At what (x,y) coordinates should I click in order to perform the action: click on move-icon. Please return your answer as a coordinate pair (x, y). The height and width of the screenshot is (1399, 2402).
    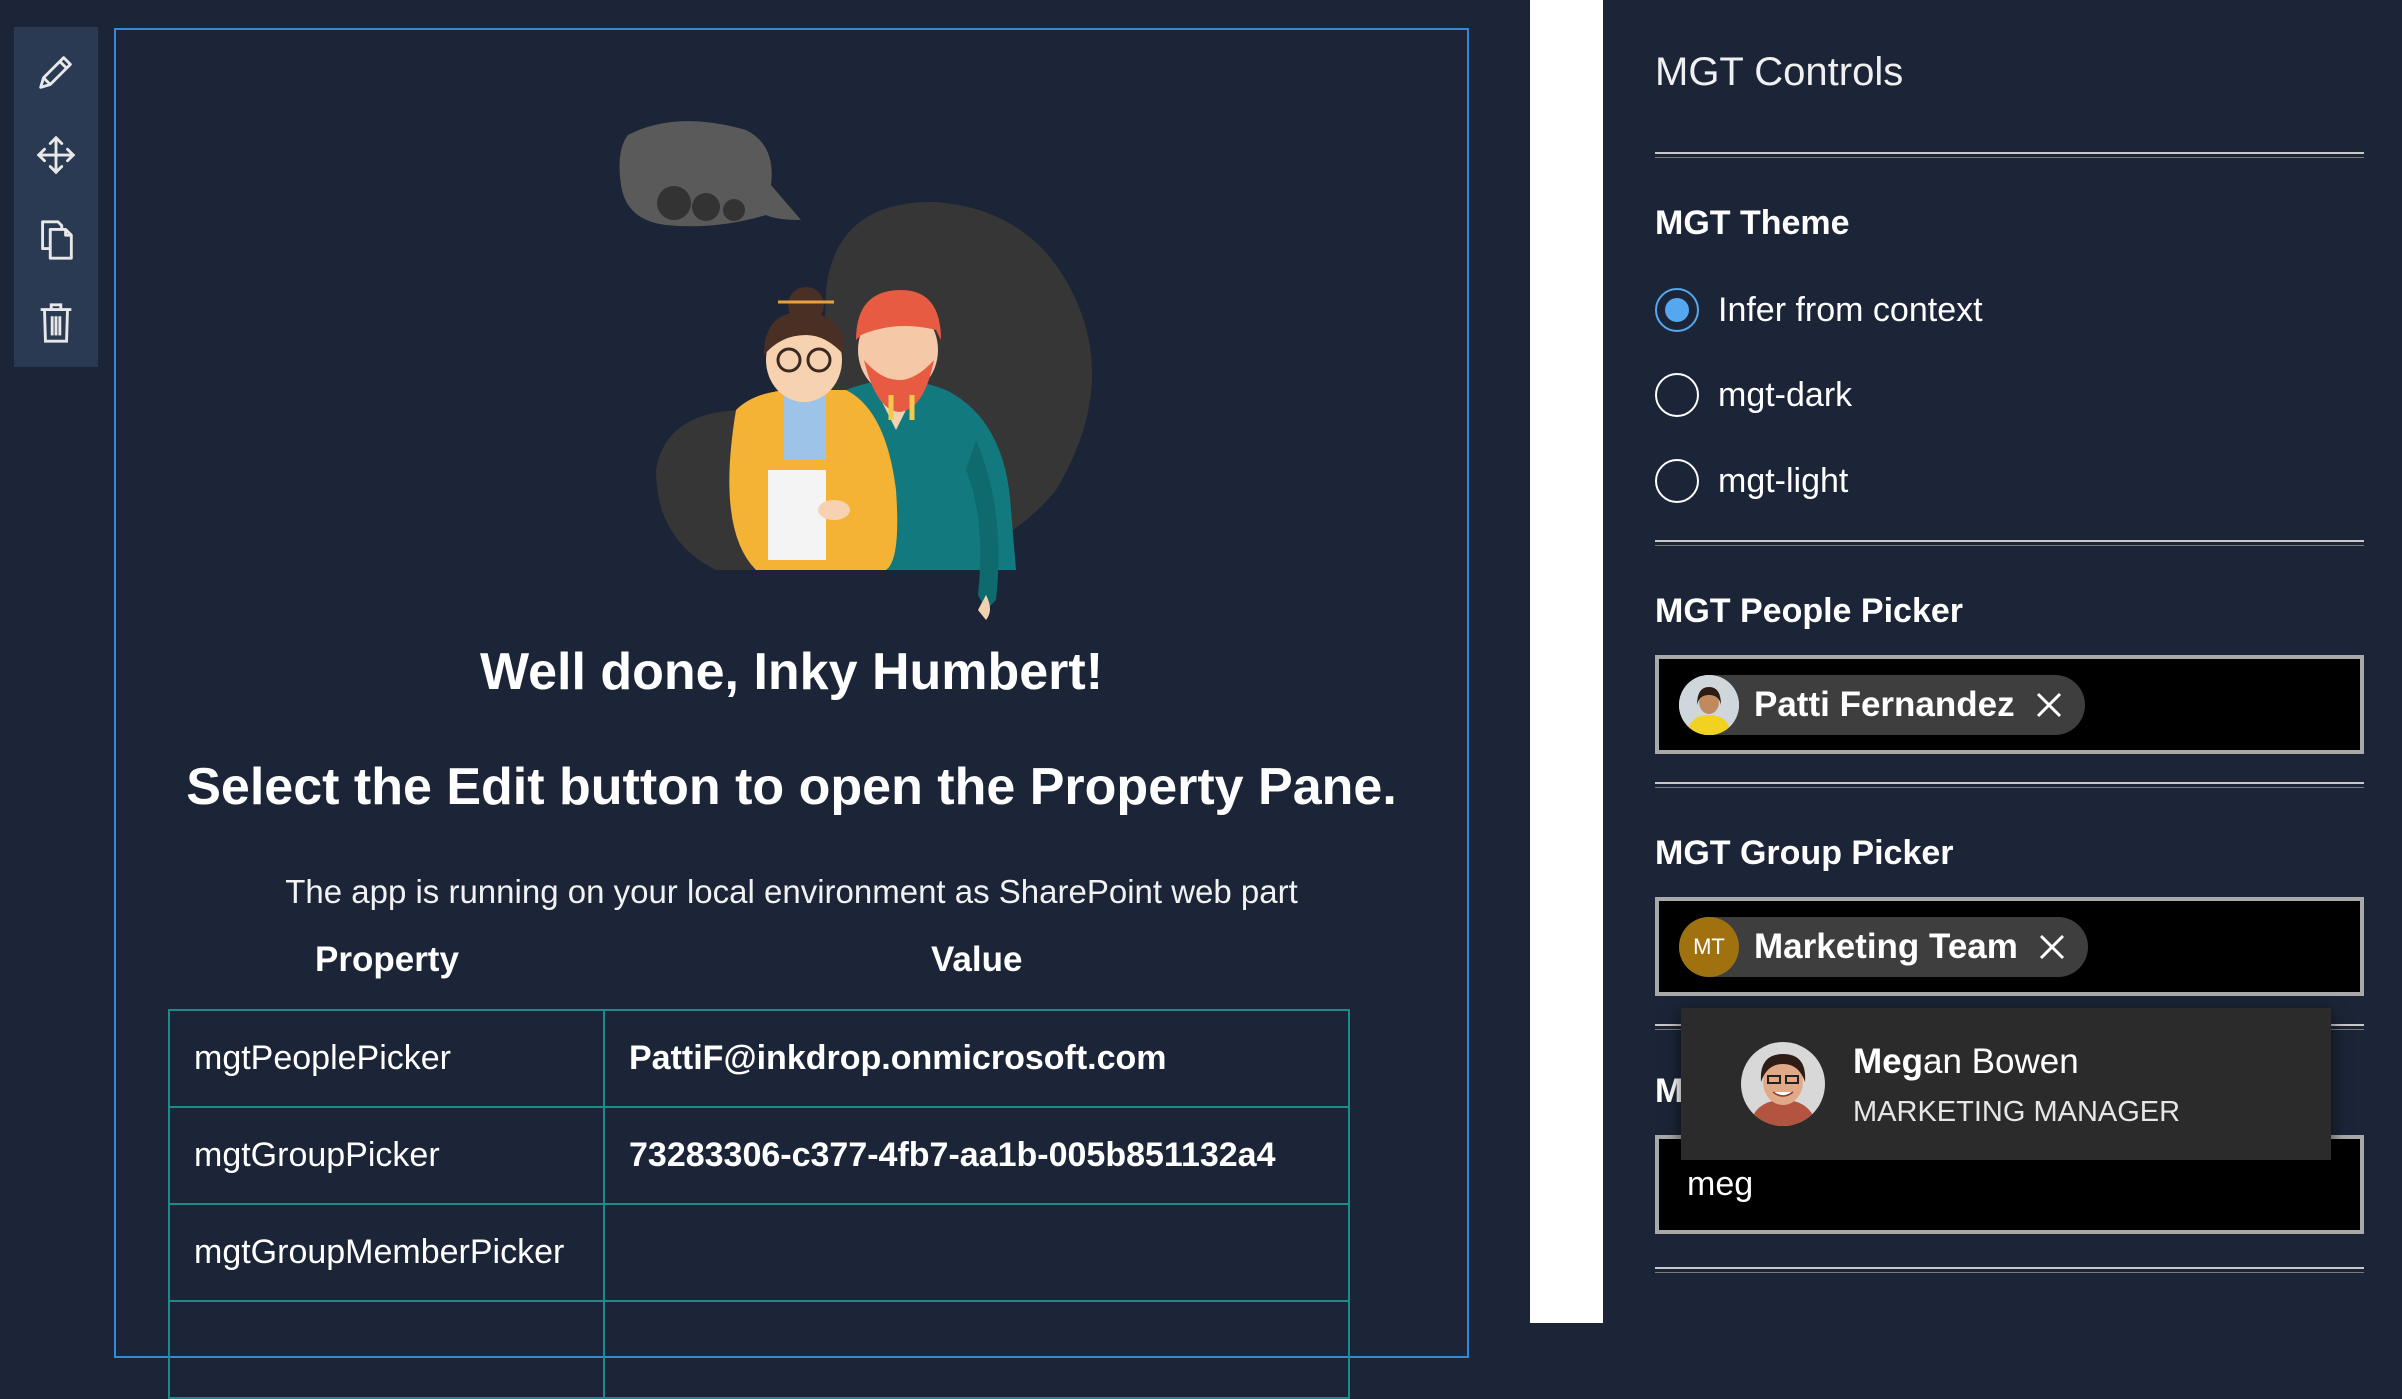
    Looking at the image, I should click on (56, 155).